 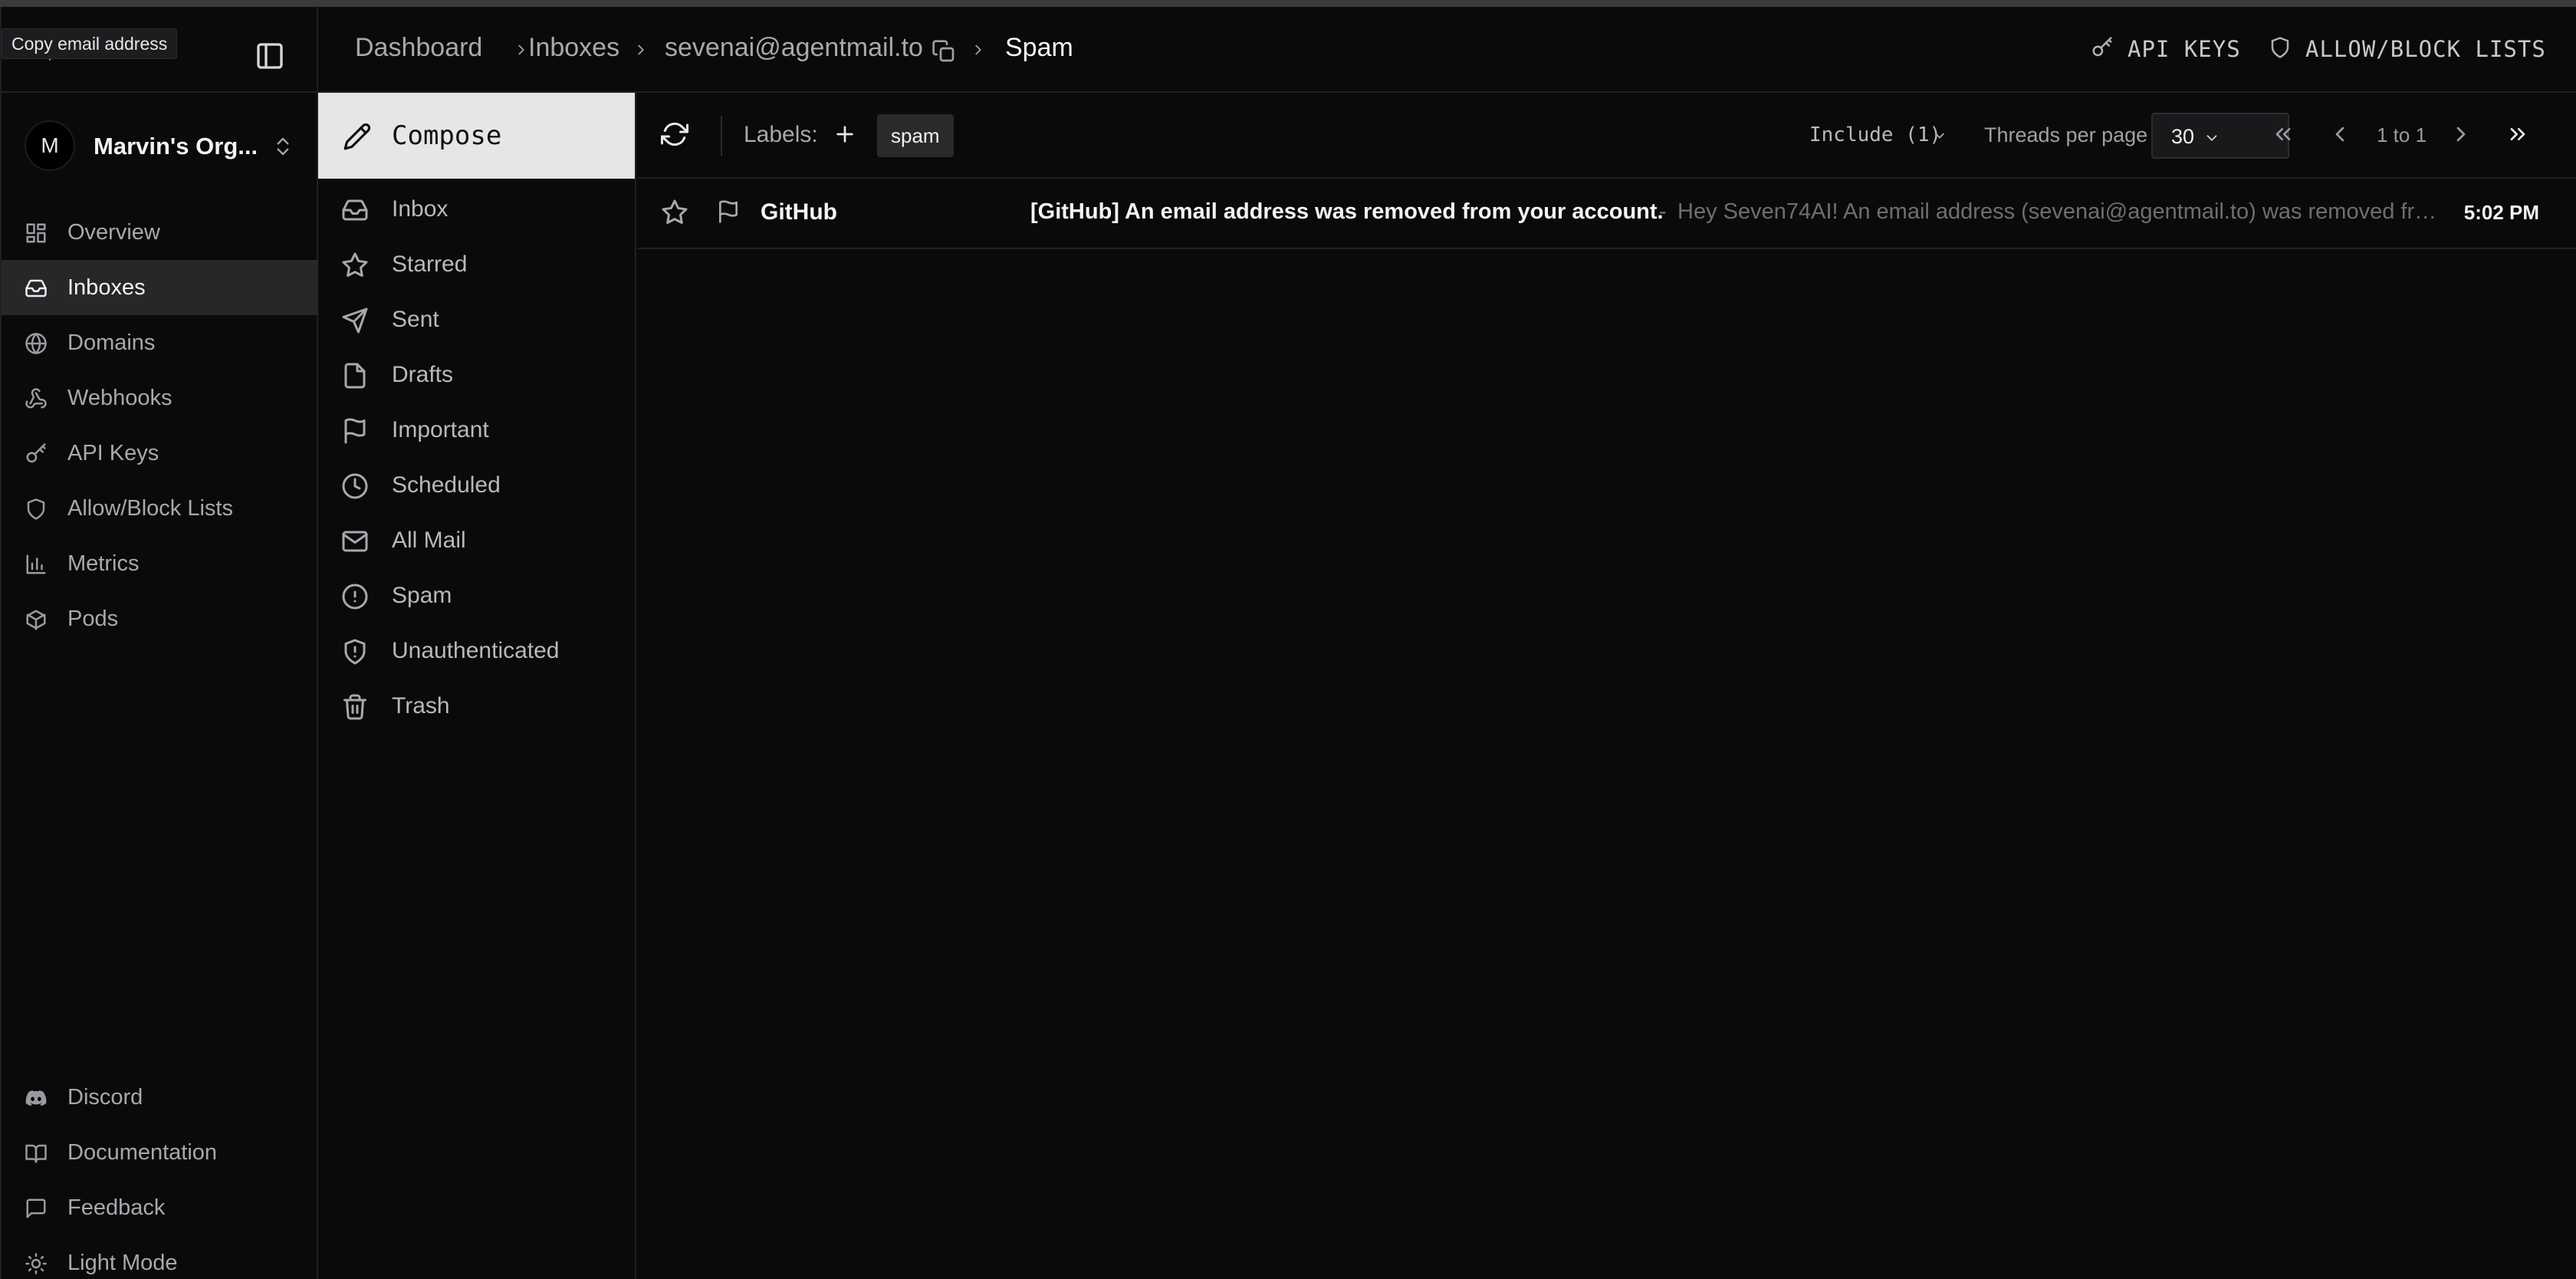 I want to click on folder-label: Spam, so click(x=422, y=595).